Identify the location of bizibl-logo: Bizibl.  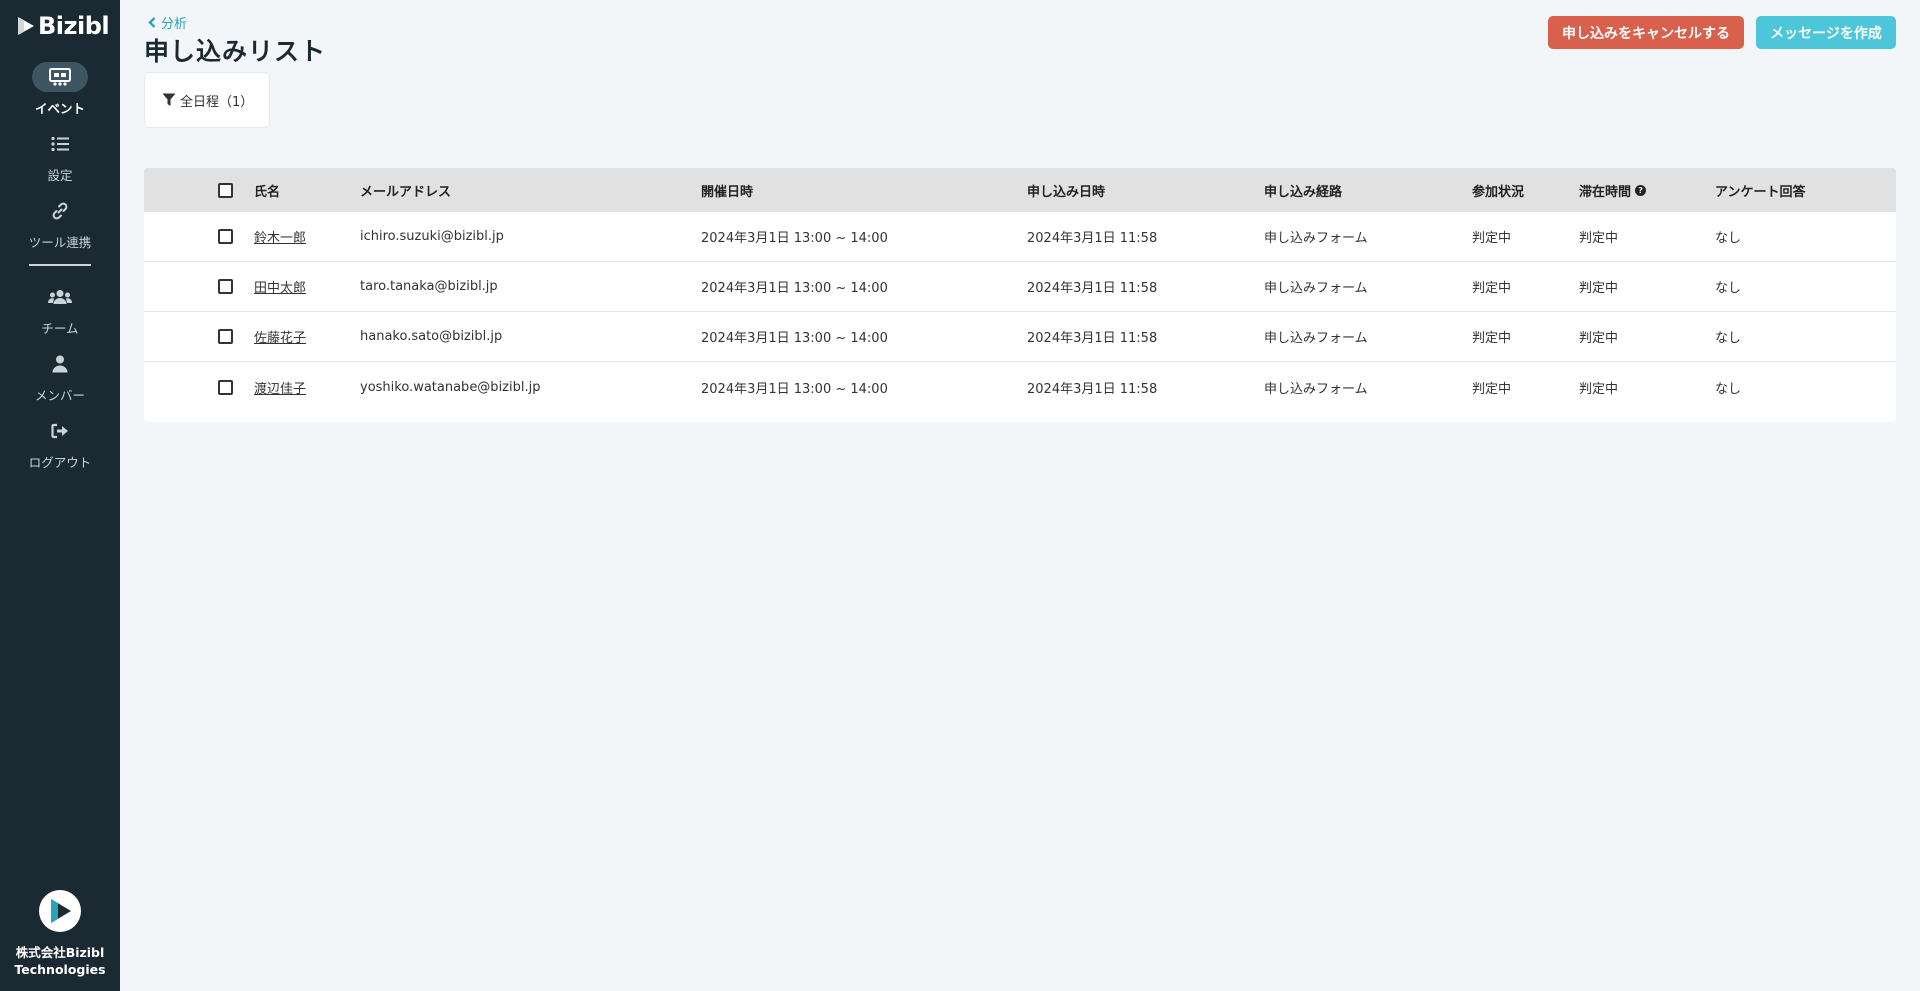
(63, 26).